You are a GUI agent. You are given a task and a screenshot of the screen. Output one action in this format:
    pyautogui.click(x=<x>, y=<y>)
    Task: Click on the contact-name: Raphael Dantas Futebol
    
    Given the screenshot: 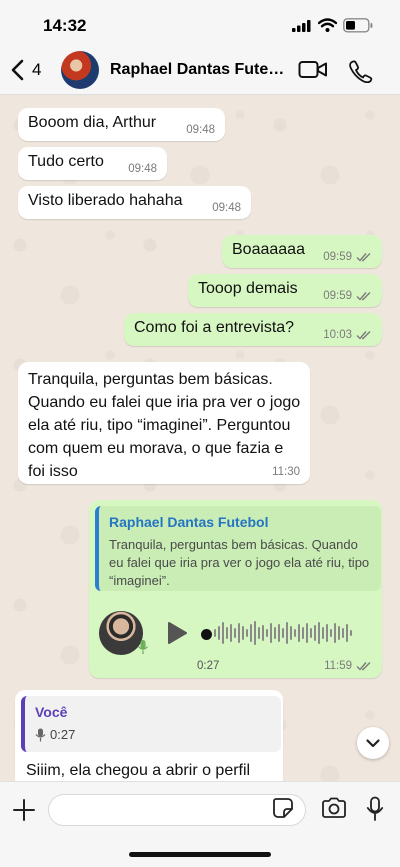 What is the action you would take?
    pyautogui.click(x=200, y=70)
    